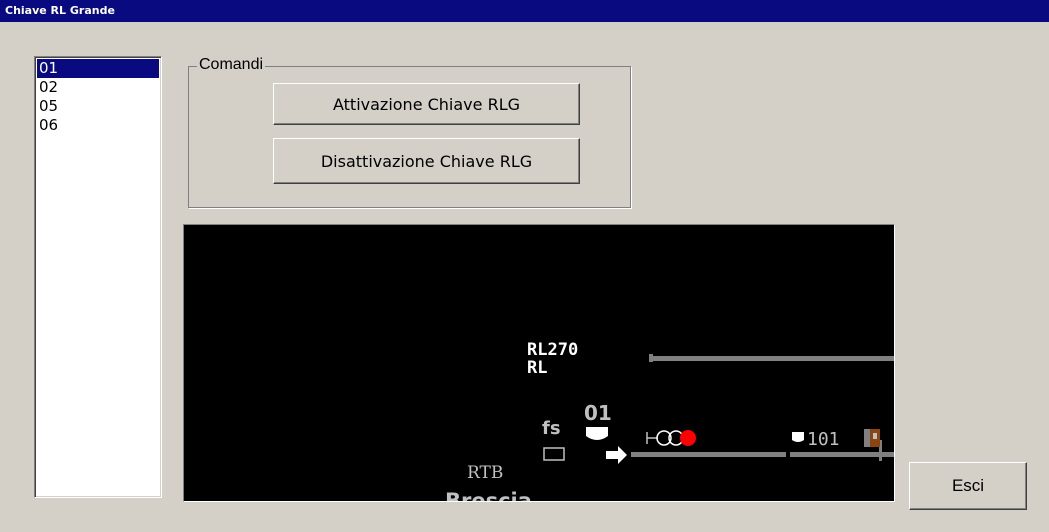 The width and height of the screenshot is (1049, 532). I want to click on list-item: 05, so click(98, 106).